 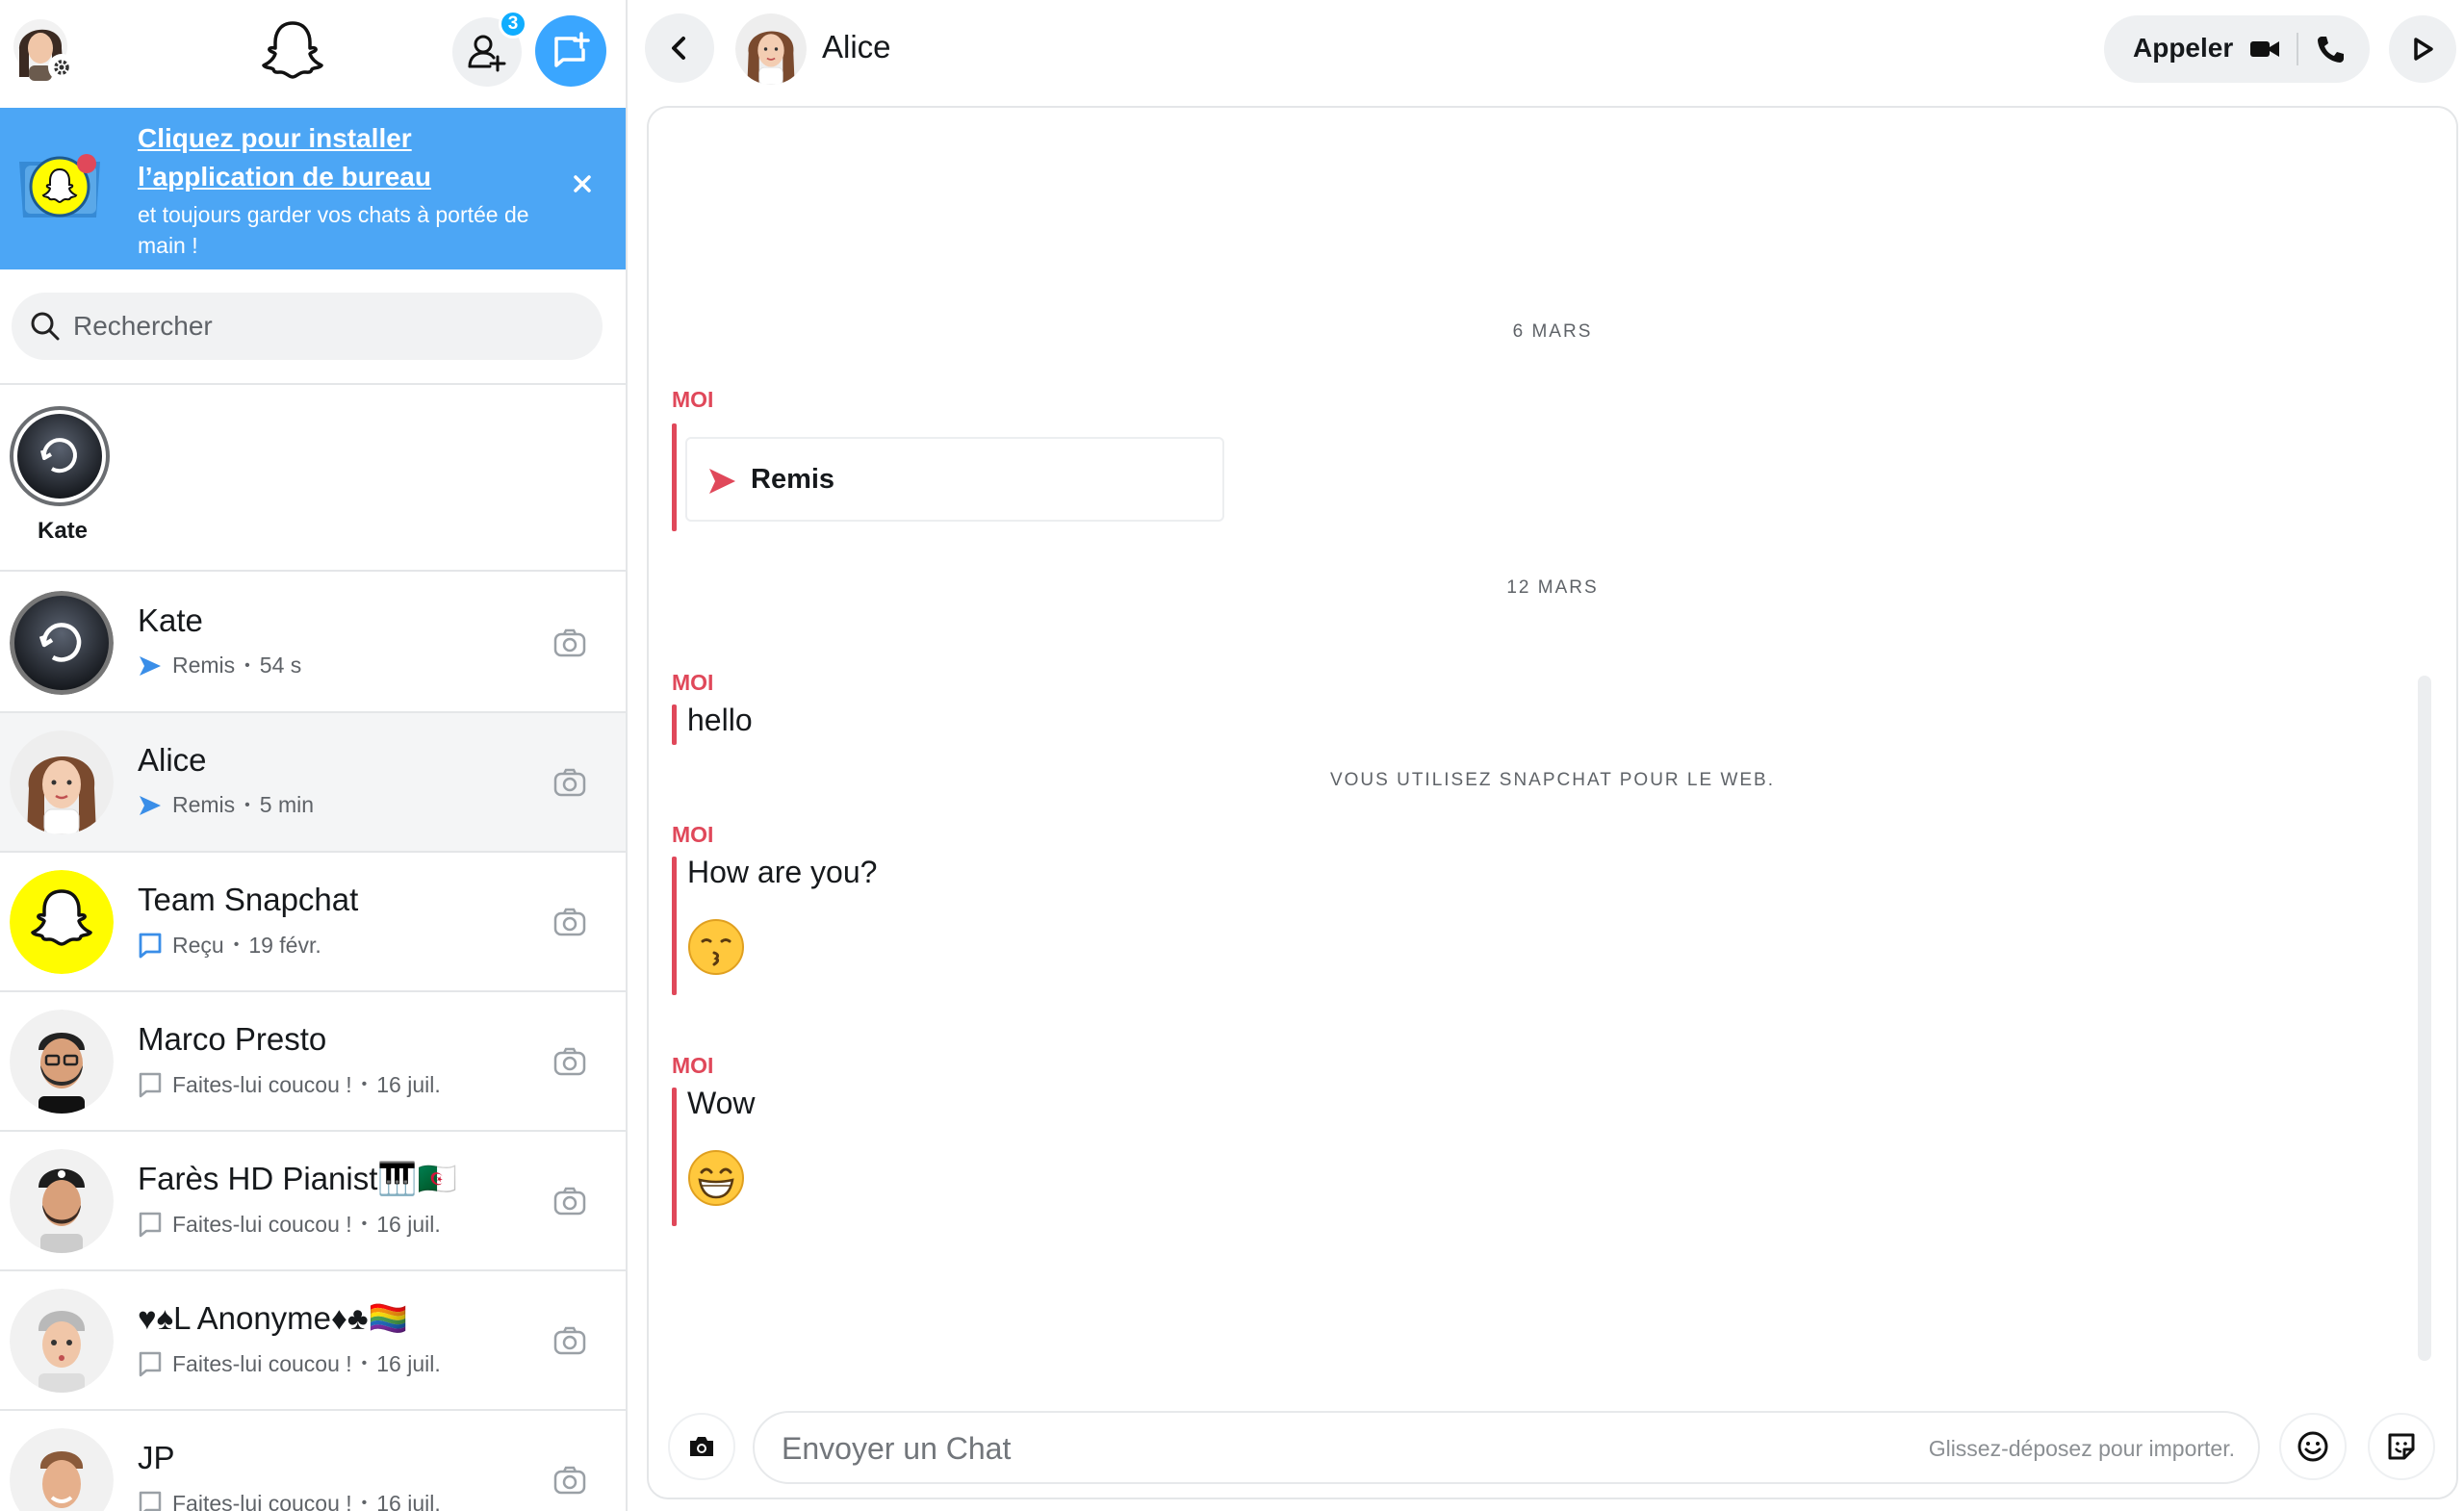 I want to click on call-button: Appeler, so click(x=2237, y=49).